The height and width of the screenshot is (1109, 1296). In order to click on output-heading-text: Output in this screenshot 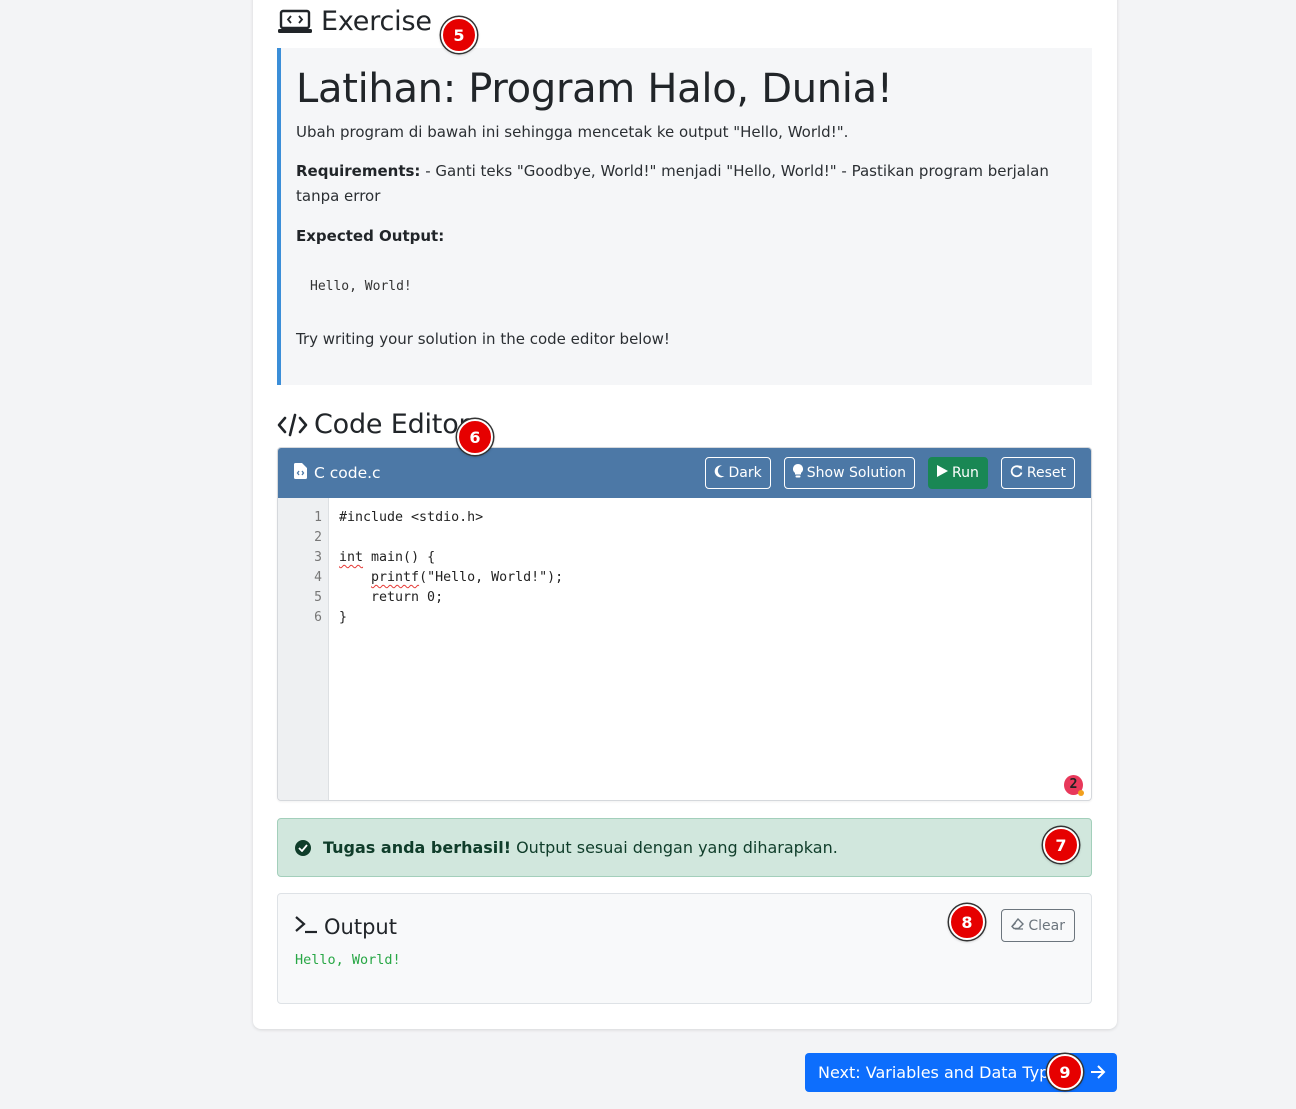, I will do `click(360, 926)`.